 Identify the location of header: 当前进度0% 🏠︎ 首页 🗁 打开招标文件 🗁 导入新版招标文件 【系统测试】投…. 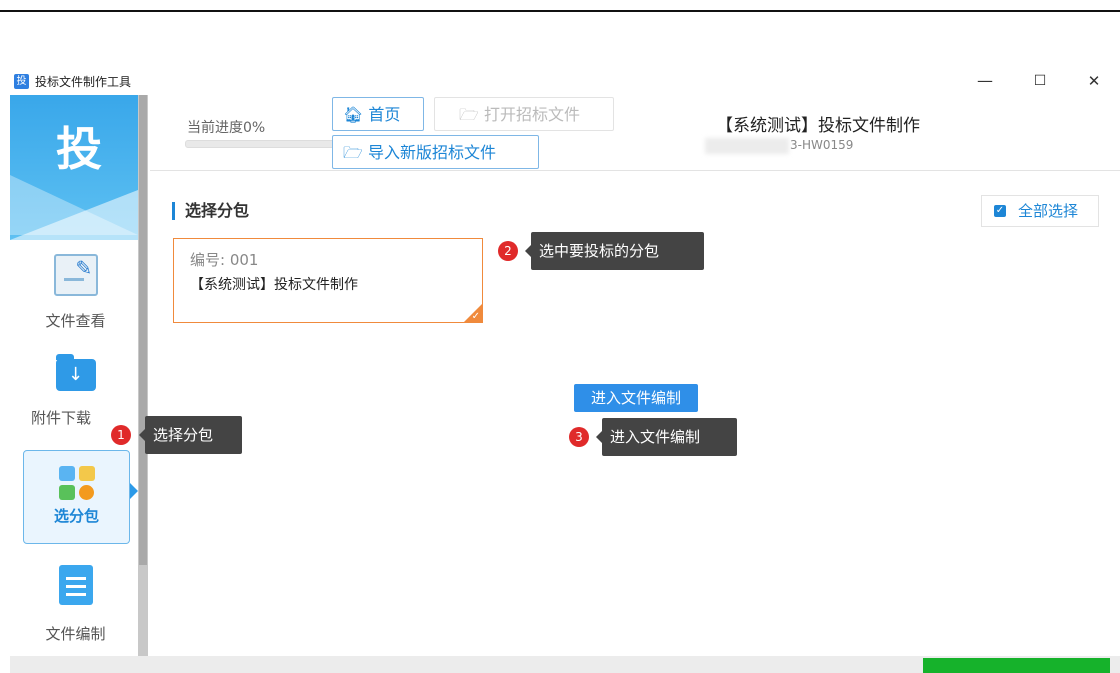
(635, 133).